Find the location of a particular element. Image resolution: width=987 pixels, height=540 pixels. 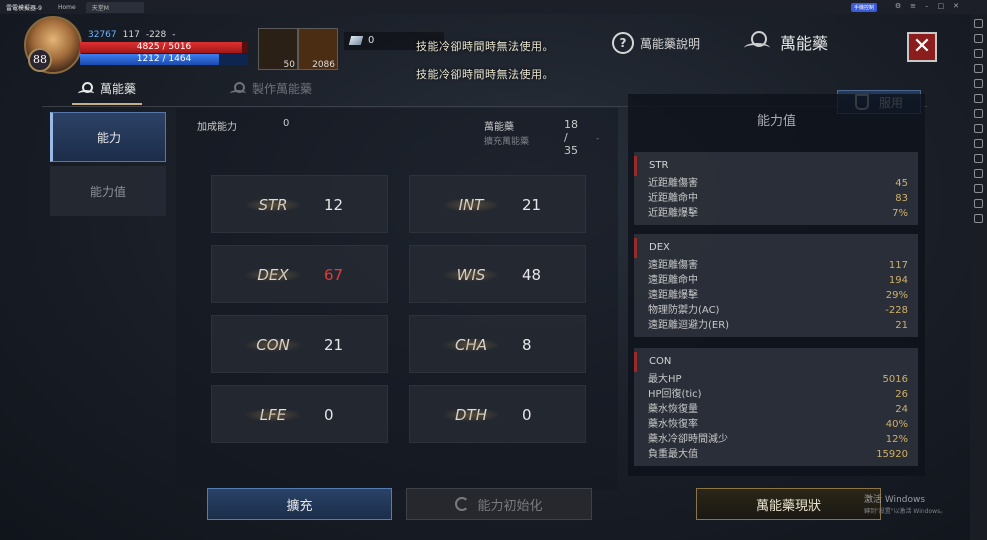

elixir-count-value: 18 / 35 is located at coordinates (571, 137).